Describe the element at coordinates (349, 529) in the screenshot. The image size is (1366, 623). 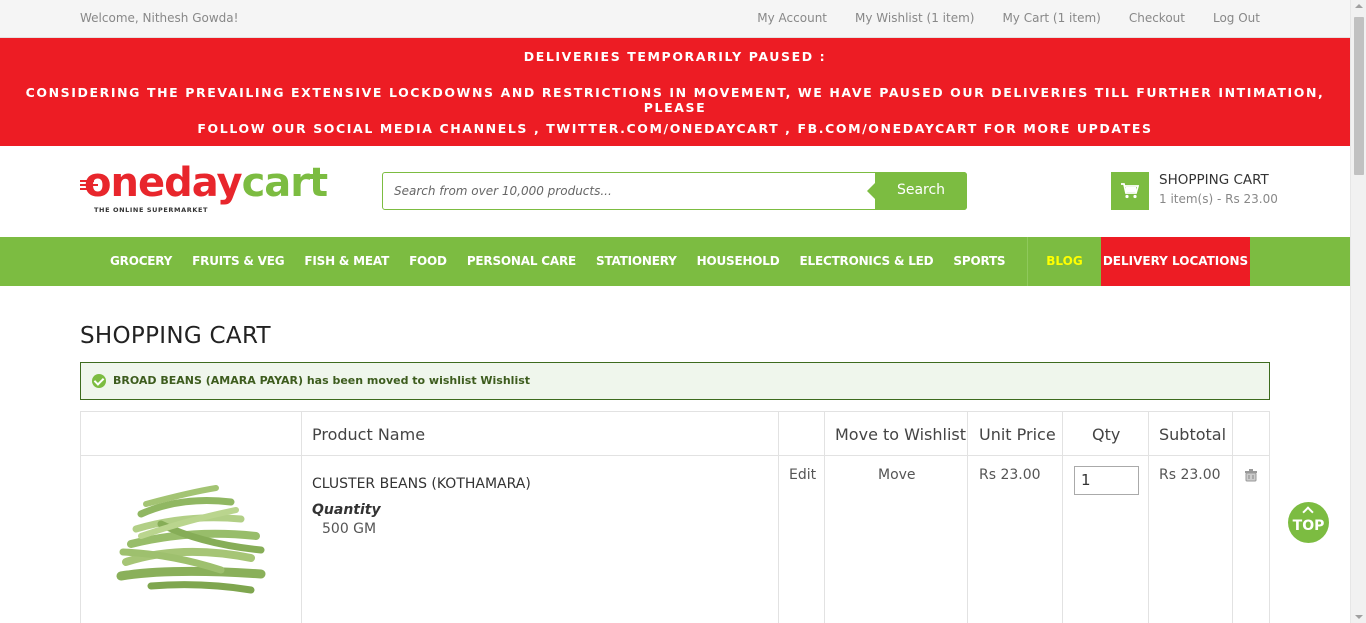
I see `product-option-value: 500 GM` at that location.